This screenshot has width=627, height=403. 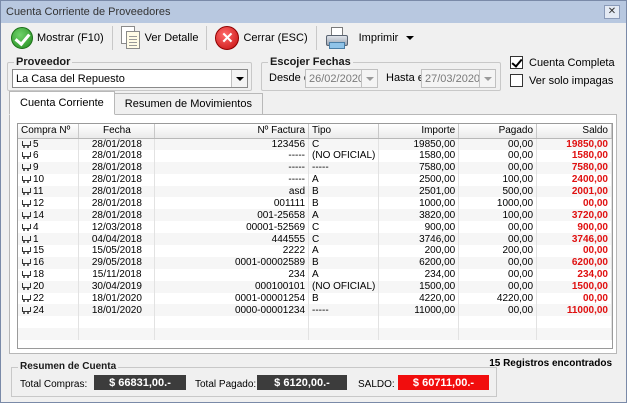 I want to click on column-header-importe: Importe, so click(x=419, y=131).